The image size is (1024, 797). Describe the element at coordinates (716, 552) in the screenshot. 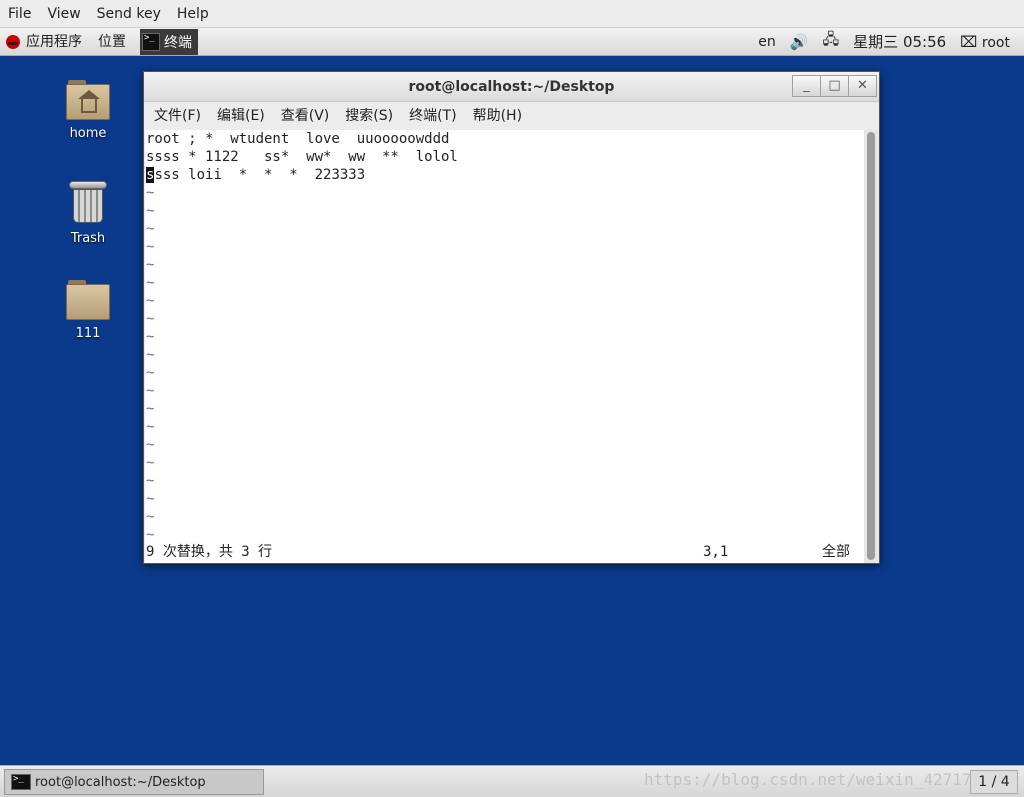

I see `cursor-position: 3,1` at that location.